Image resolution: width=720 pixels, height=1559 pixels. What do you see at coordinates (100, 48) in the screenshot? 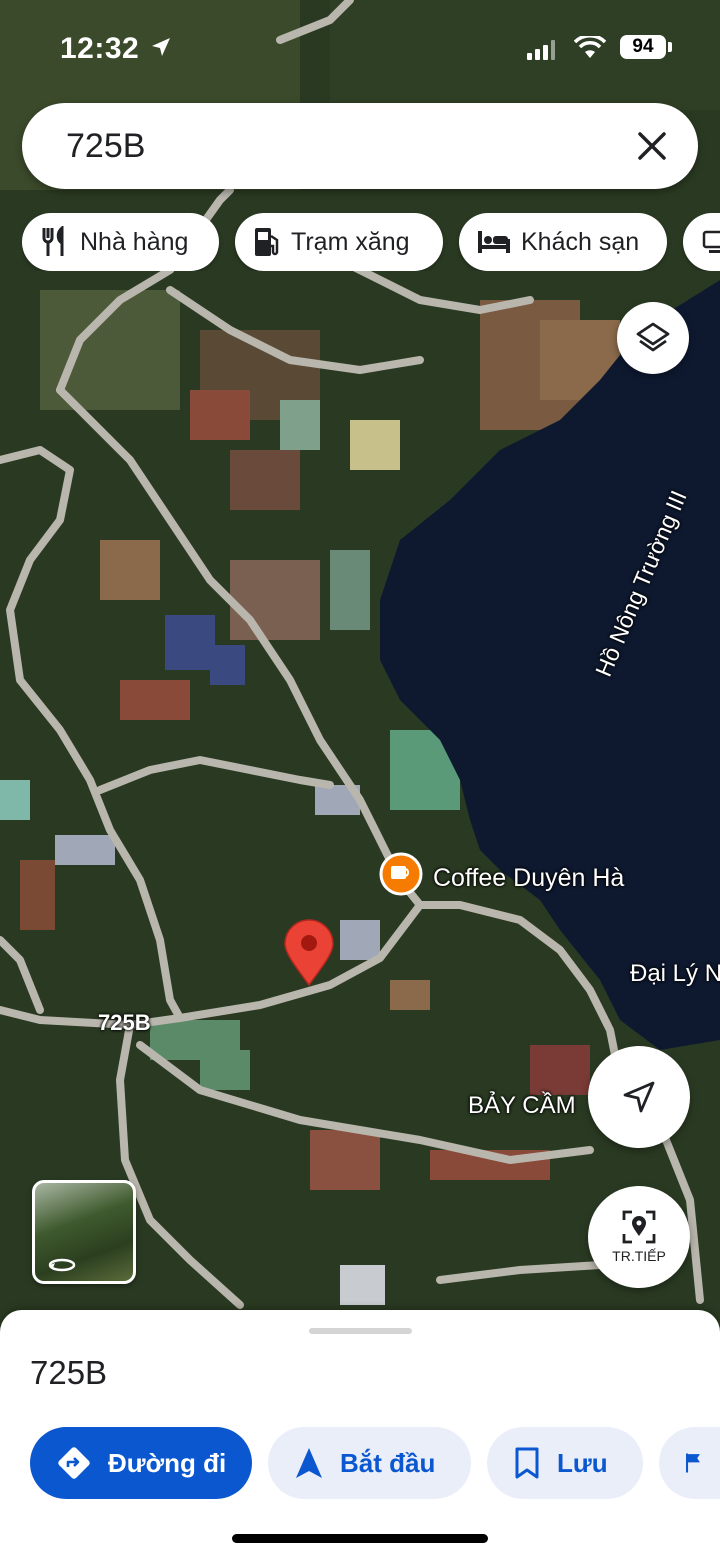
I see `status-time: 12:32` at bounding box center [100, 48].